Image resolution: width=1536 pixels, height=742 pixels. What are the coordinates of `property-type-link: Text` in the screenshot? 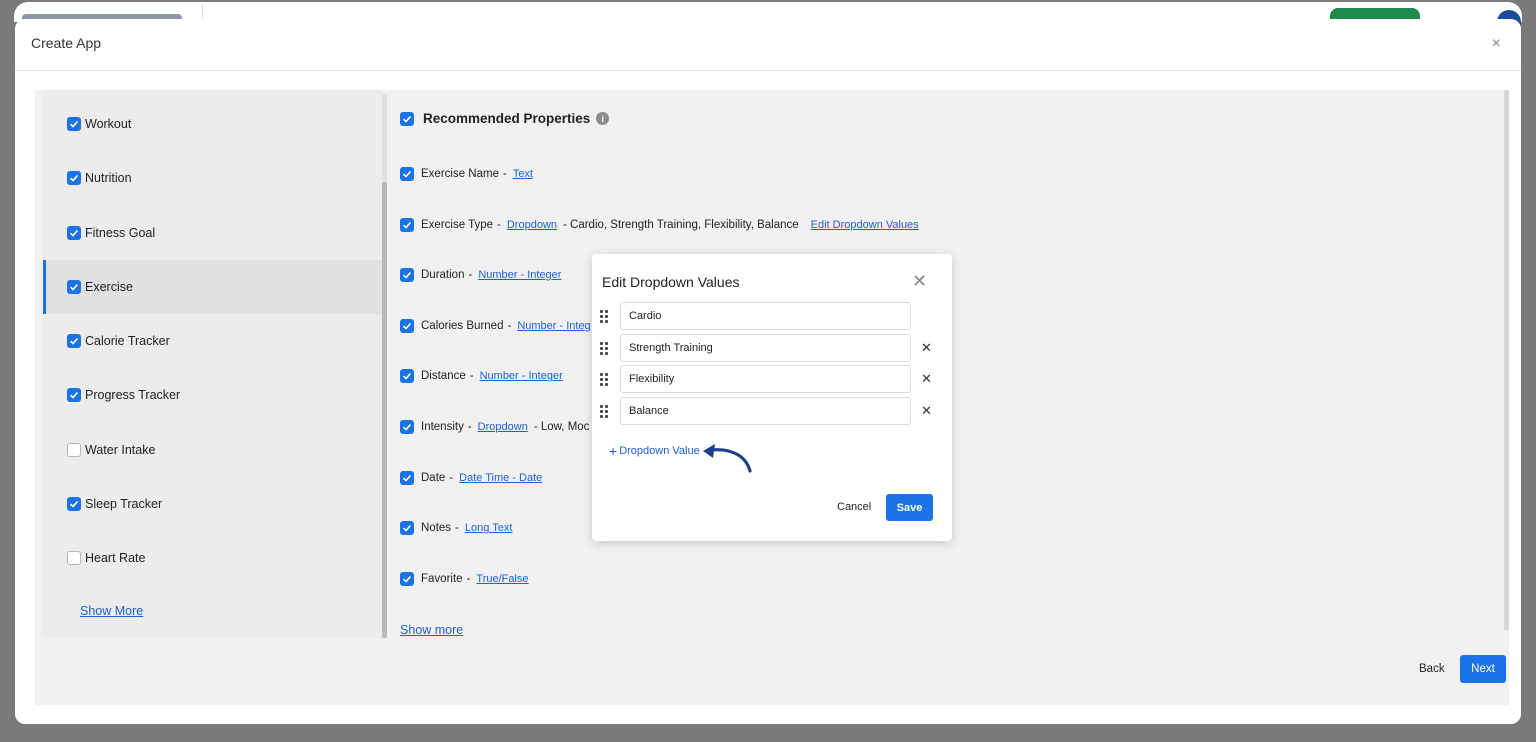 It's located at (523, 174).